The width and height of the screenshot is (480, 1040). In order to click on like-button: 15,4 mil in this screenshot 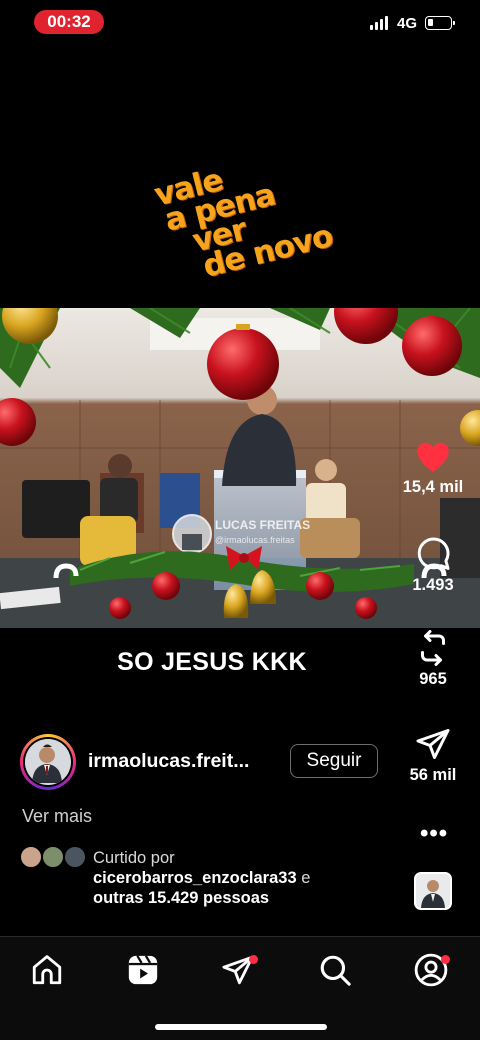, I will do `click(433, 468)`.